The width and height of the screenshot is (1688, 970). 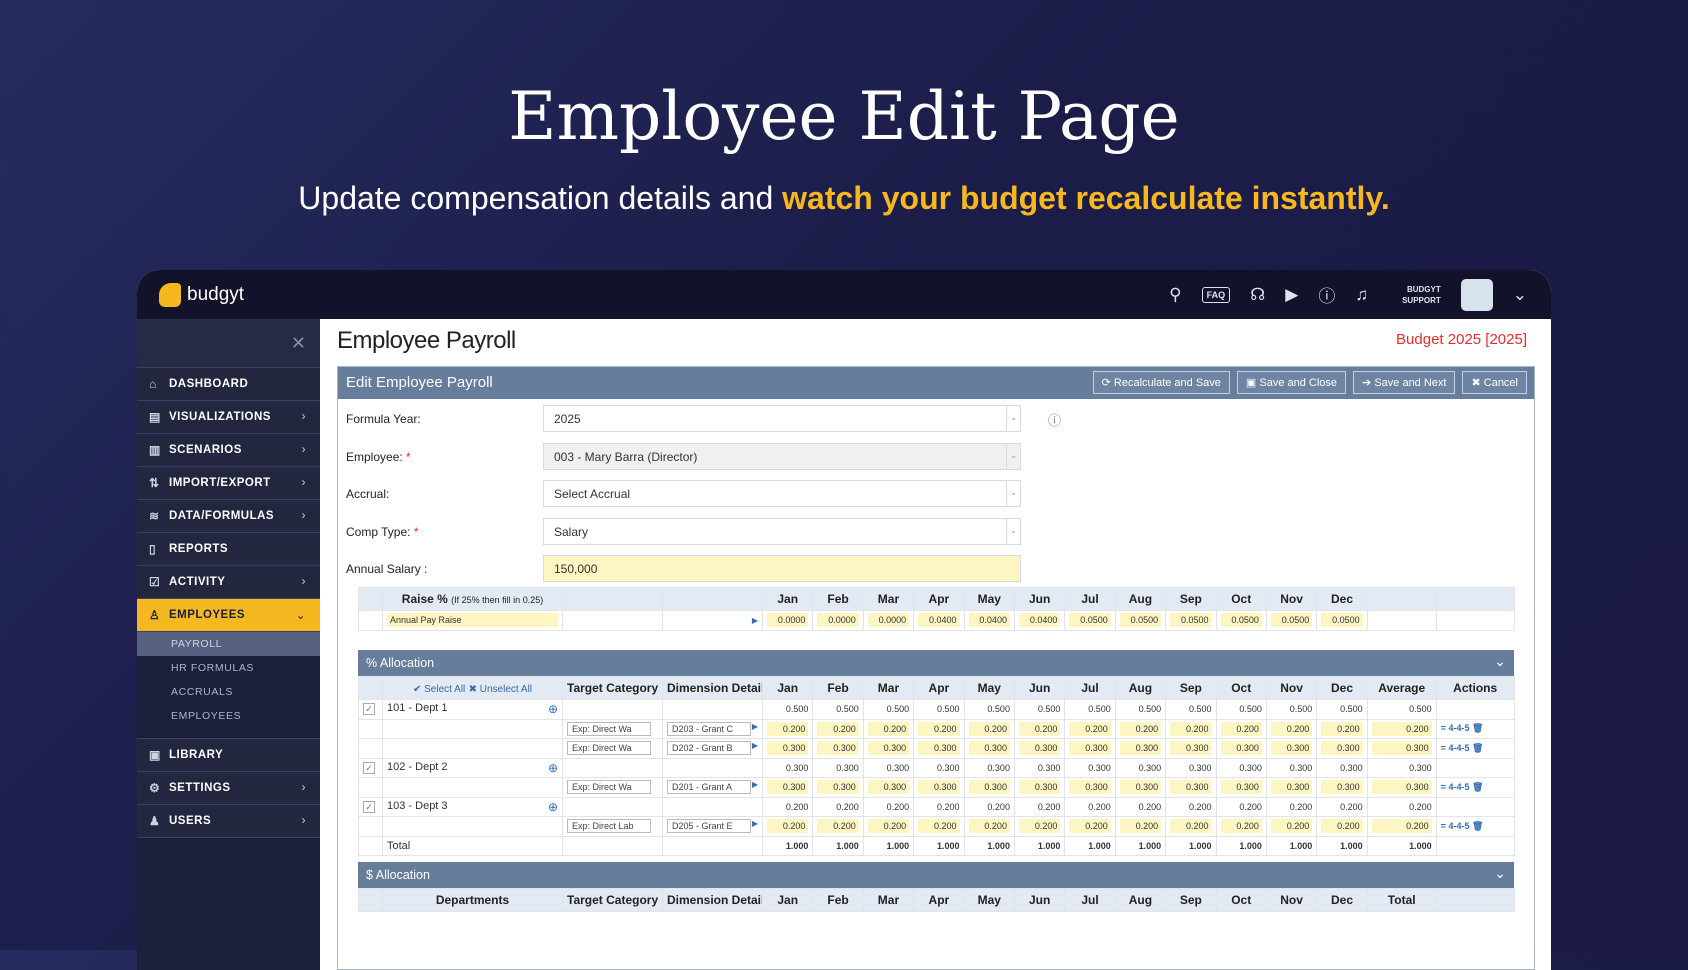 What do you see at coordinates (228, 788) in the screenshot?
I see `sidebar-item-settings: ⚙ SETTINGS ›` at bounding box center [228, 788].